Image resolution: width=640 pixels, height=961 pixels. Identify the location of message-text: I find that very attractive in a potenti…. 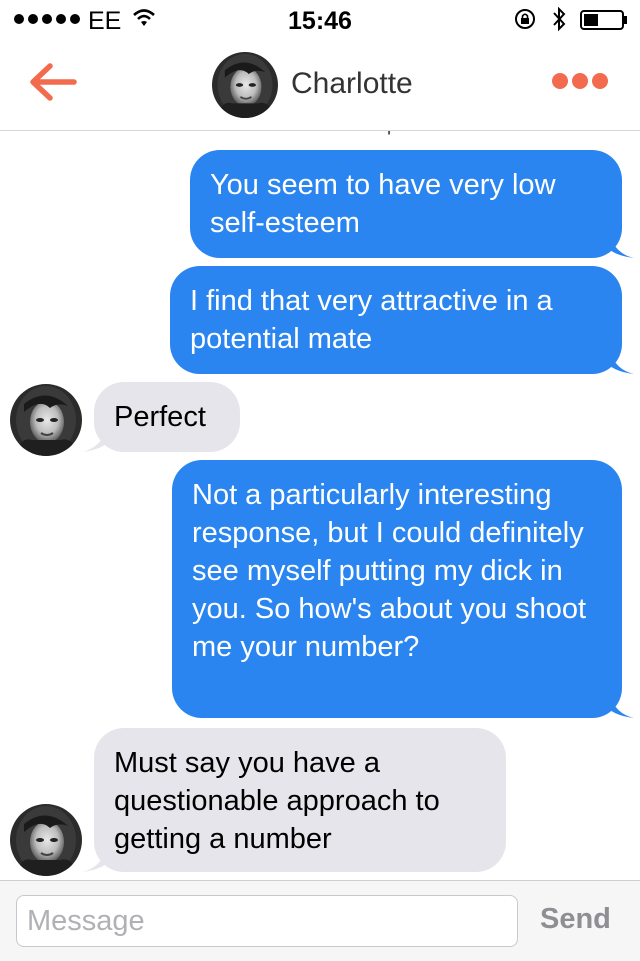
(371, 320).